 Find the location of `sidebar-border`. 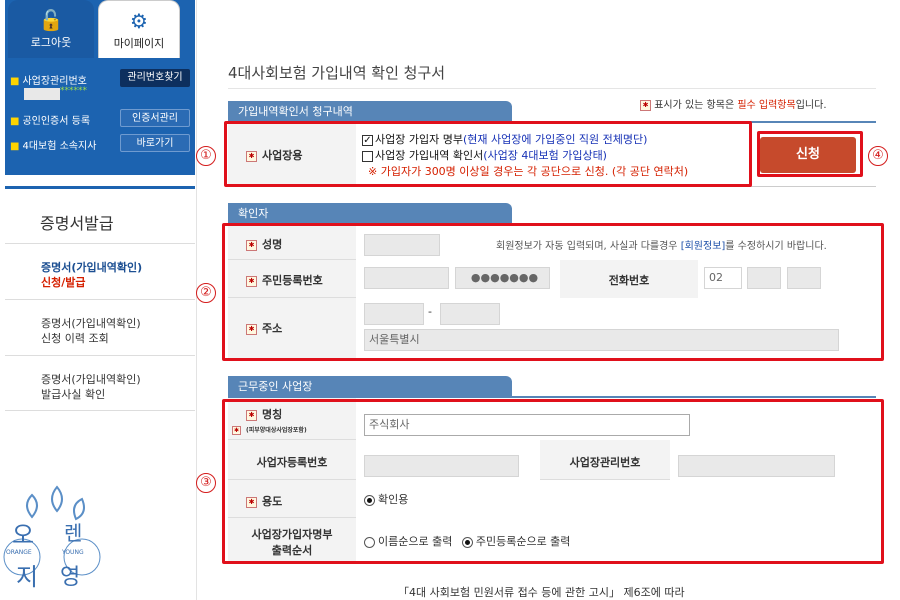

sidebar-border is located at coordinates (196, 300).